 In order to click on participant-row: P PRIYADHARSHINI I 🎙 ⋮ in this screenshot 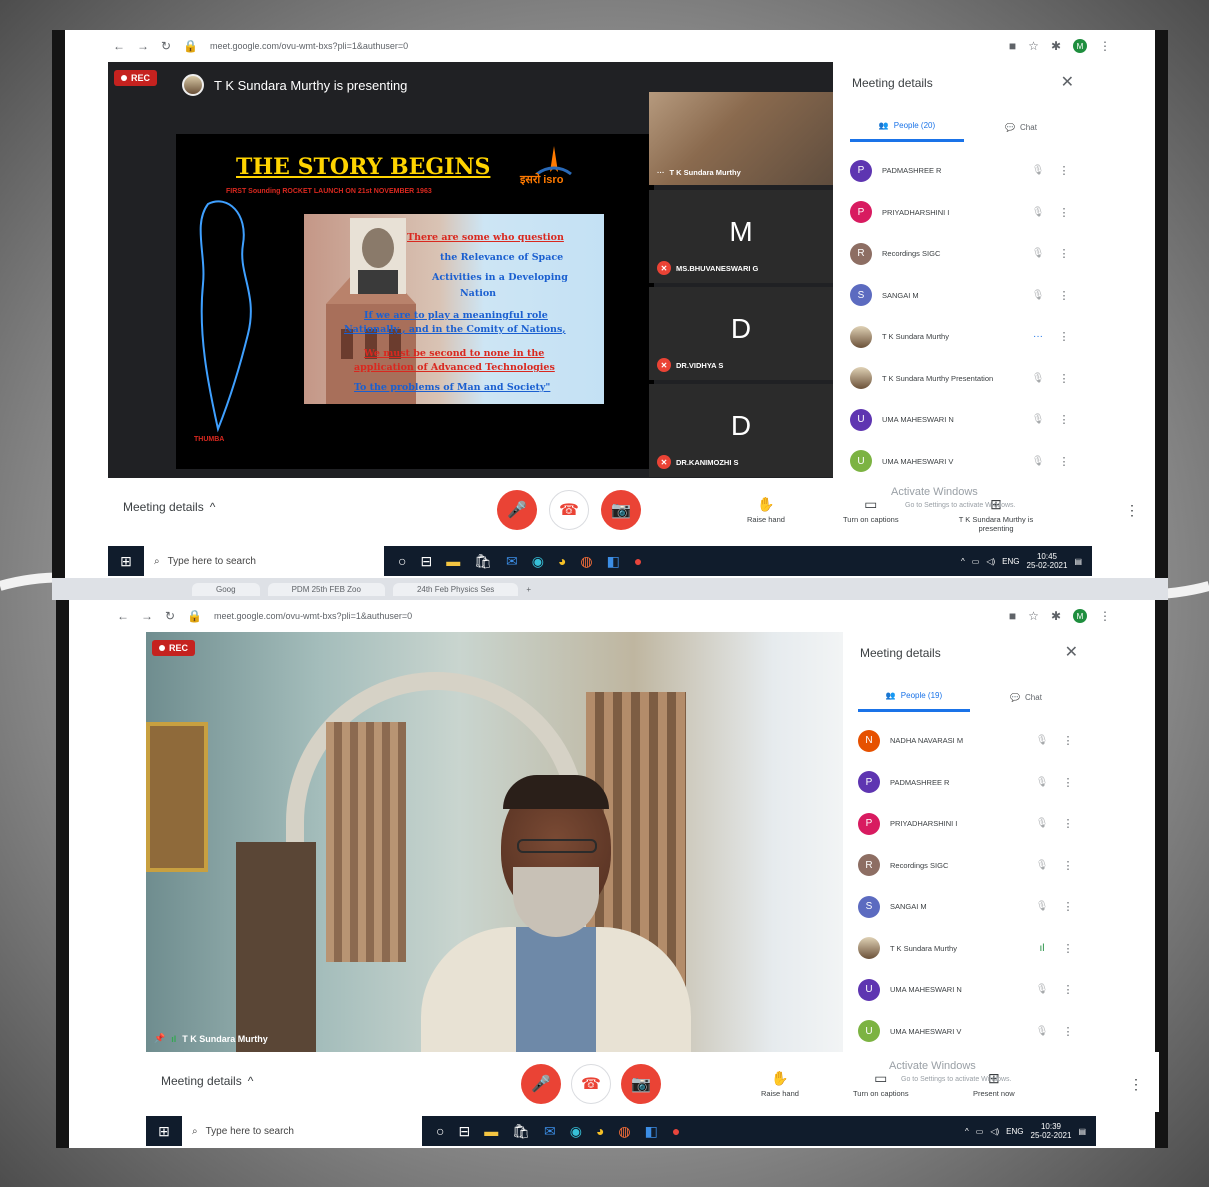, I will do `click(961, 213)`.